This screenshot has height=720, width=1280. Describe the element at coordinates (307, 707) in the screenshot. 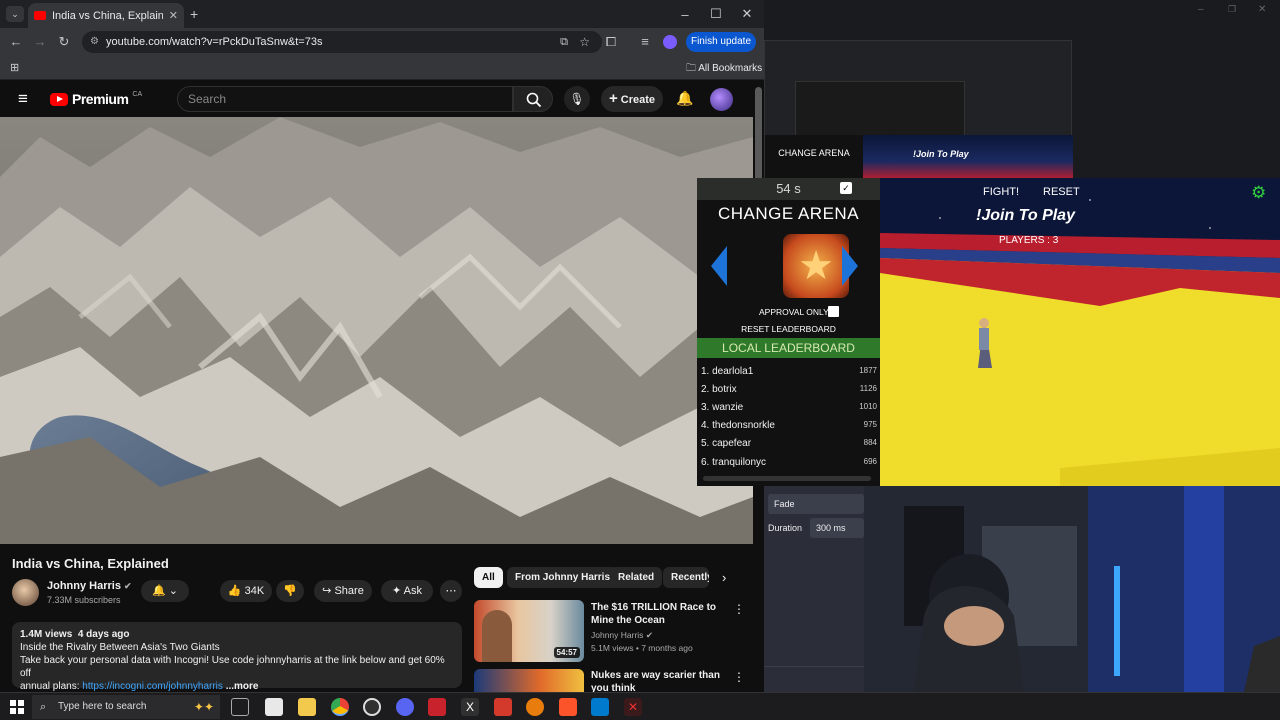

I see `file-explorer-icon` at that location.